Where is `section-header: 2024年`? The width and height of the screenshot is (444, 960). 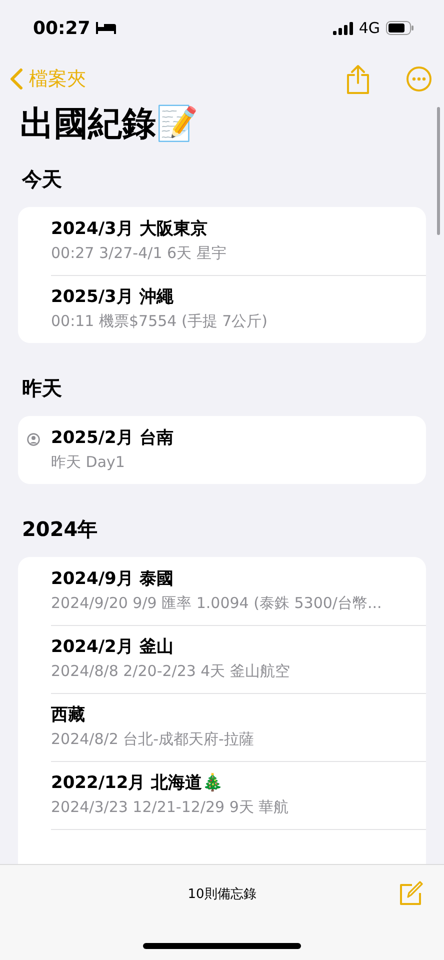 section-header: 2024年 is located at coordinates (60, 529).